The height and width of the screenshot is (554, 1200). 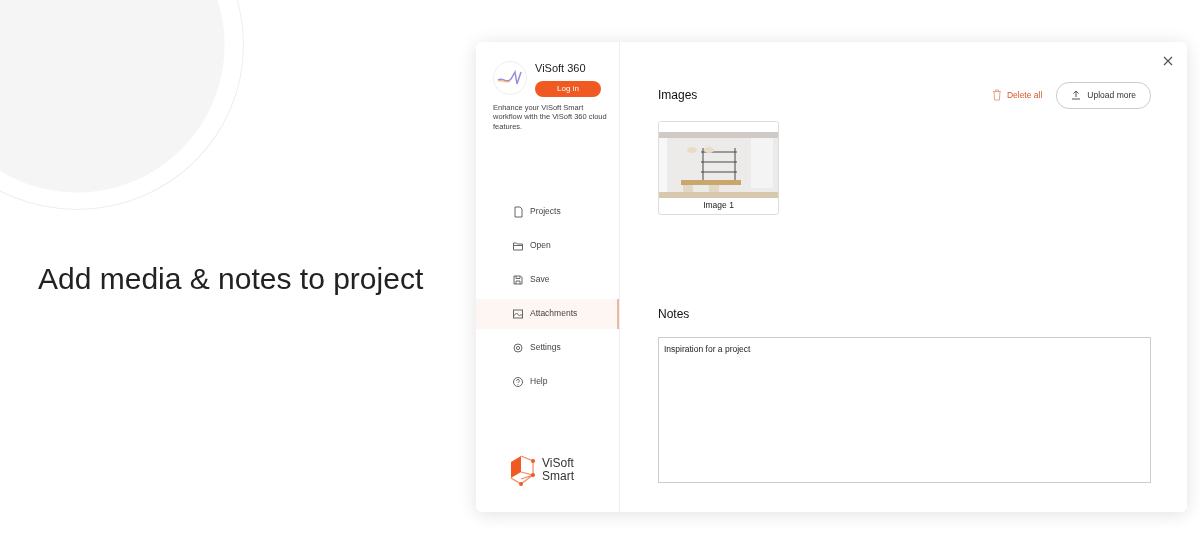 I want to click on sidebar-item: Save, so click(x=547, y=279).